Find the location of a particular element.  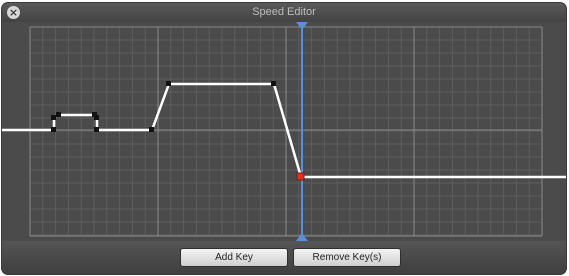

button-bar: Add Key Remove Key(s) is located at coordinates (284, 257).